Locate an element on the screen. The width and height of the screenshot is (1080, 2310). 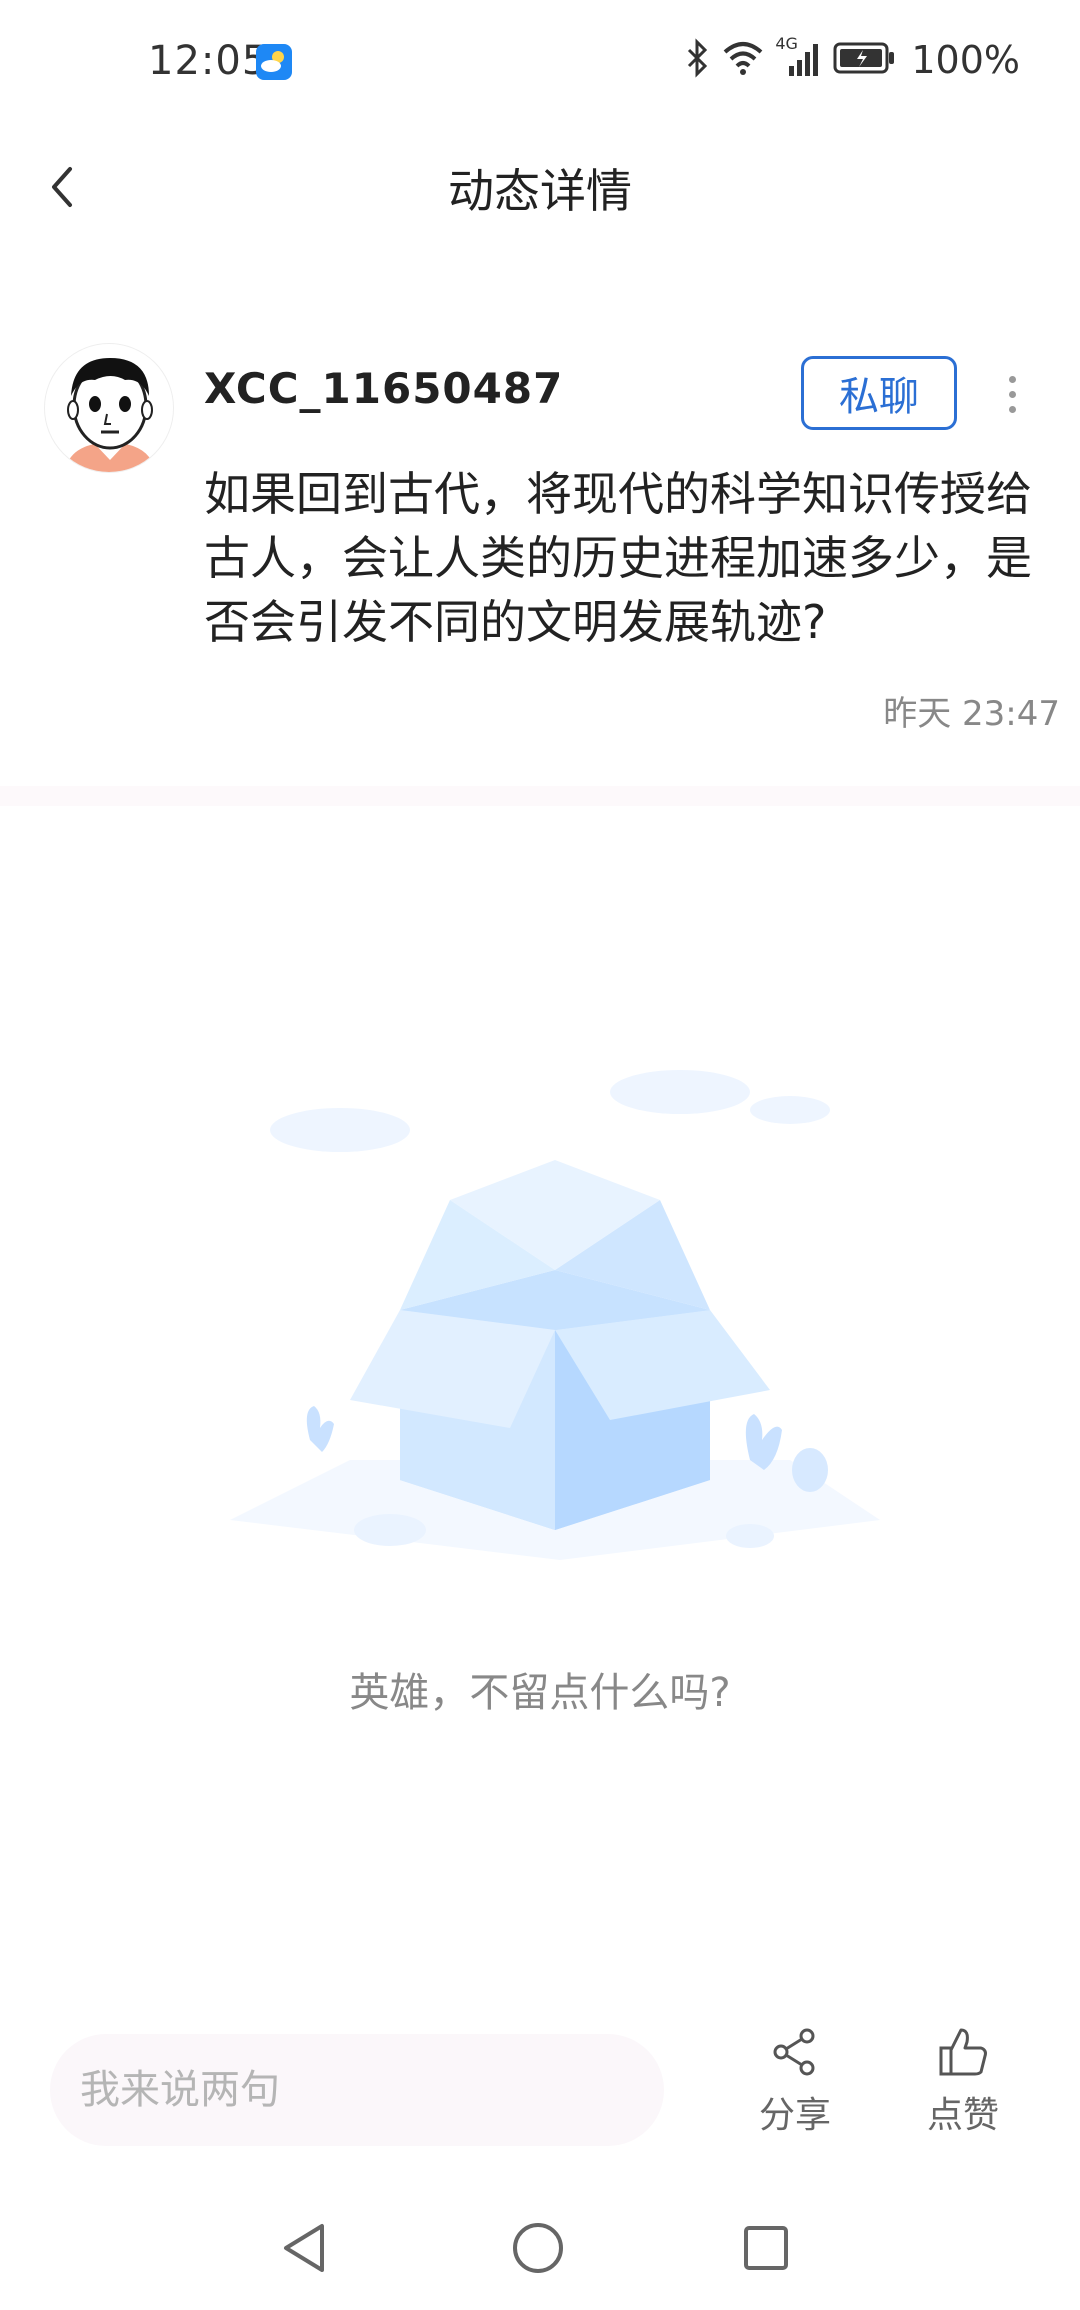
share-button: 分享 is located at coordinates (795, 2089).